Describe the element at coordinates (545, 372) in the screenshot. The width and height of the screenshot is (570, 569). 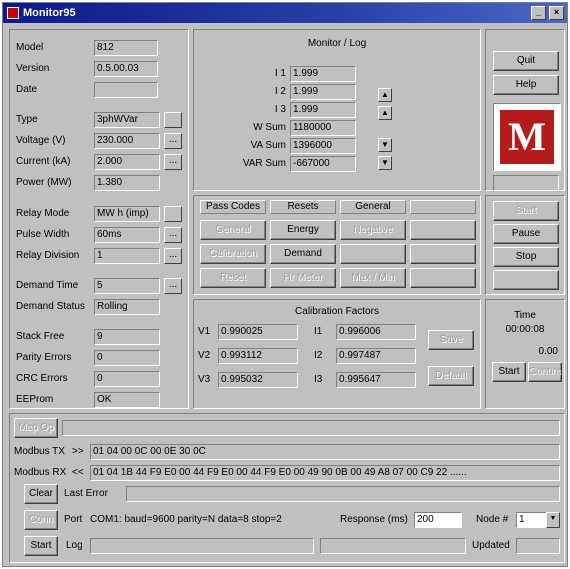
I see `timer-continue-button: Continue` at that location.